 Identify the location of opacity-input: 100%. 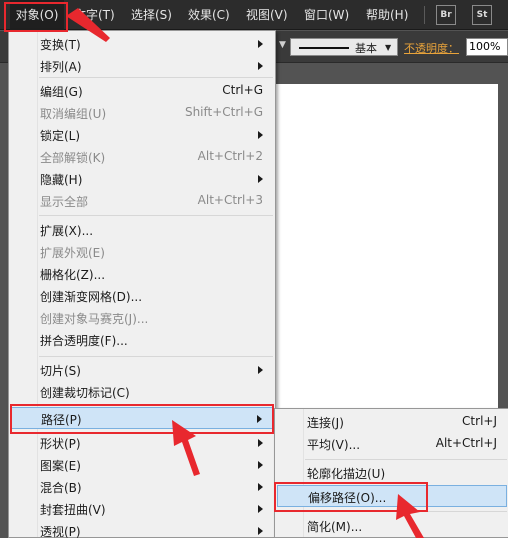
(487, 47).